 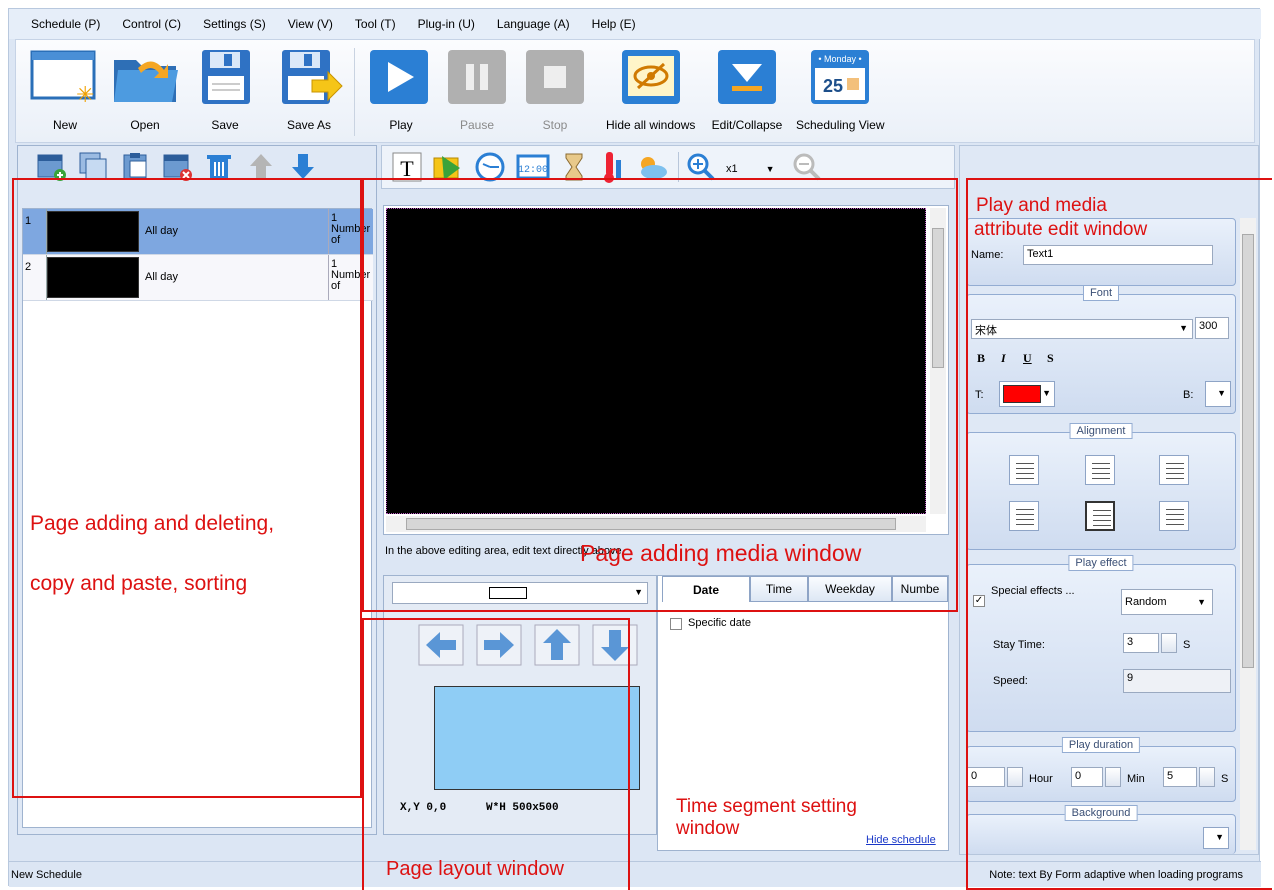 I want to click on collapse-icon, so click(x=747, y=77).